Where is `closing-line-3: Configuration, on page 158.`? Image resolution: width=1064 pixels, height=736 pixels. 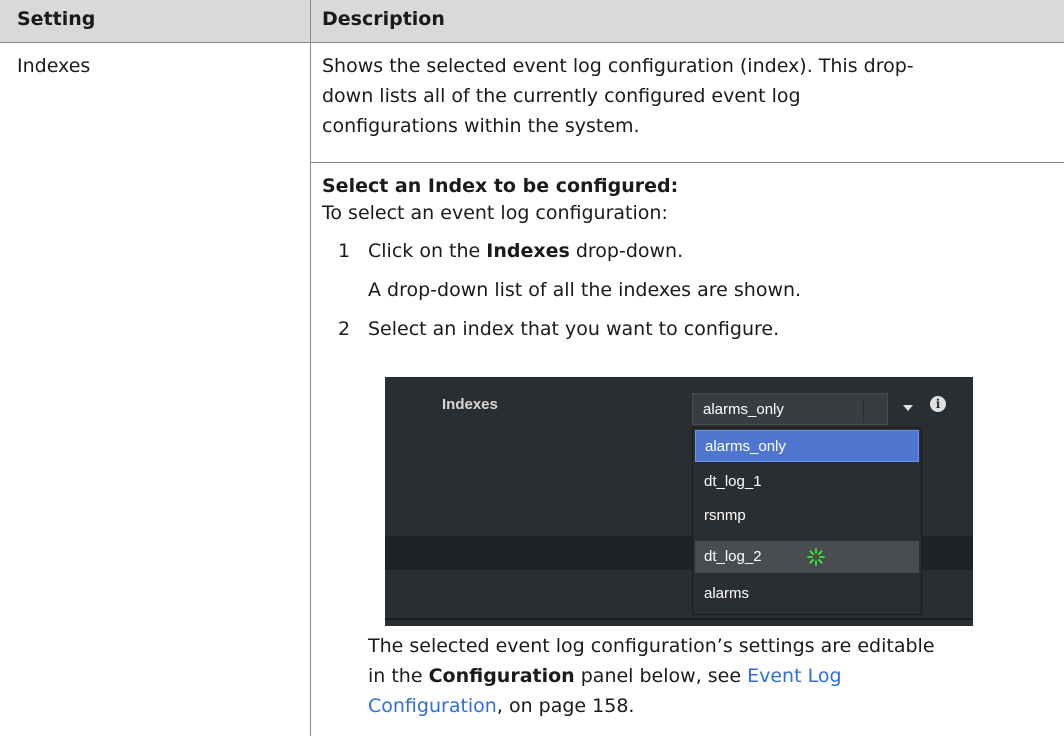 closing-line-3: Configuration, on page 158. is located at coordinates (501, 706).